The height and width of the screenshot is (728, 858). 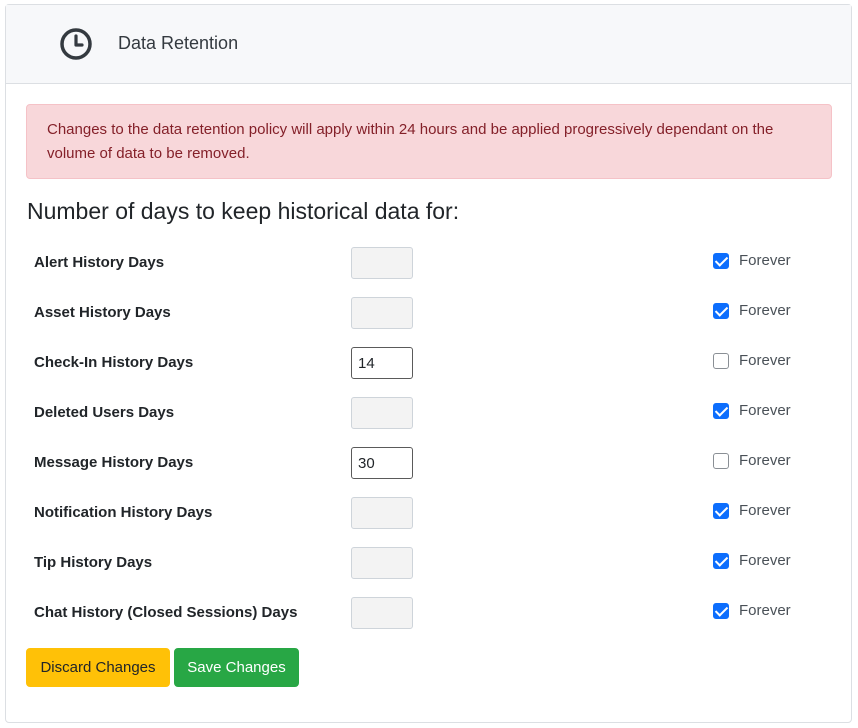 What do you see at coordinates (382, 313) in the screenshot?
I see `asset-history-days-input` at bounding box center [382, 313].